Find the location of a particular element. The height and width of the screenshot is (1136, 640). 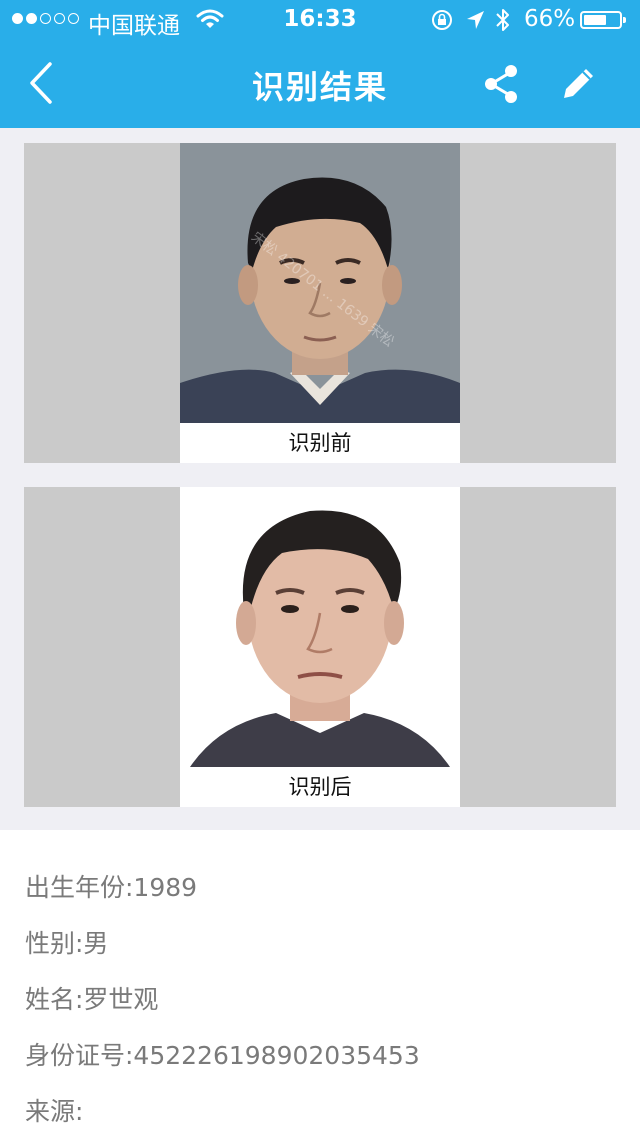

battery-icon is located at coordinates (603, 20).